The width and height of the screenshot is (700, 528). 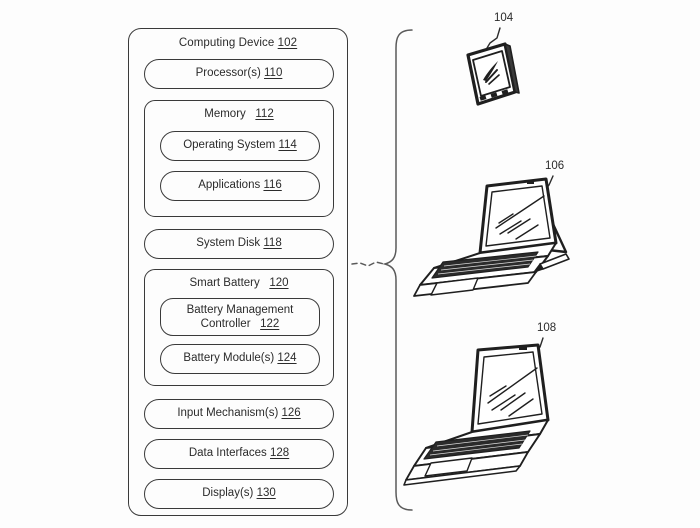 I want to click on tablet-key-rows, so click(x=487, y=265).